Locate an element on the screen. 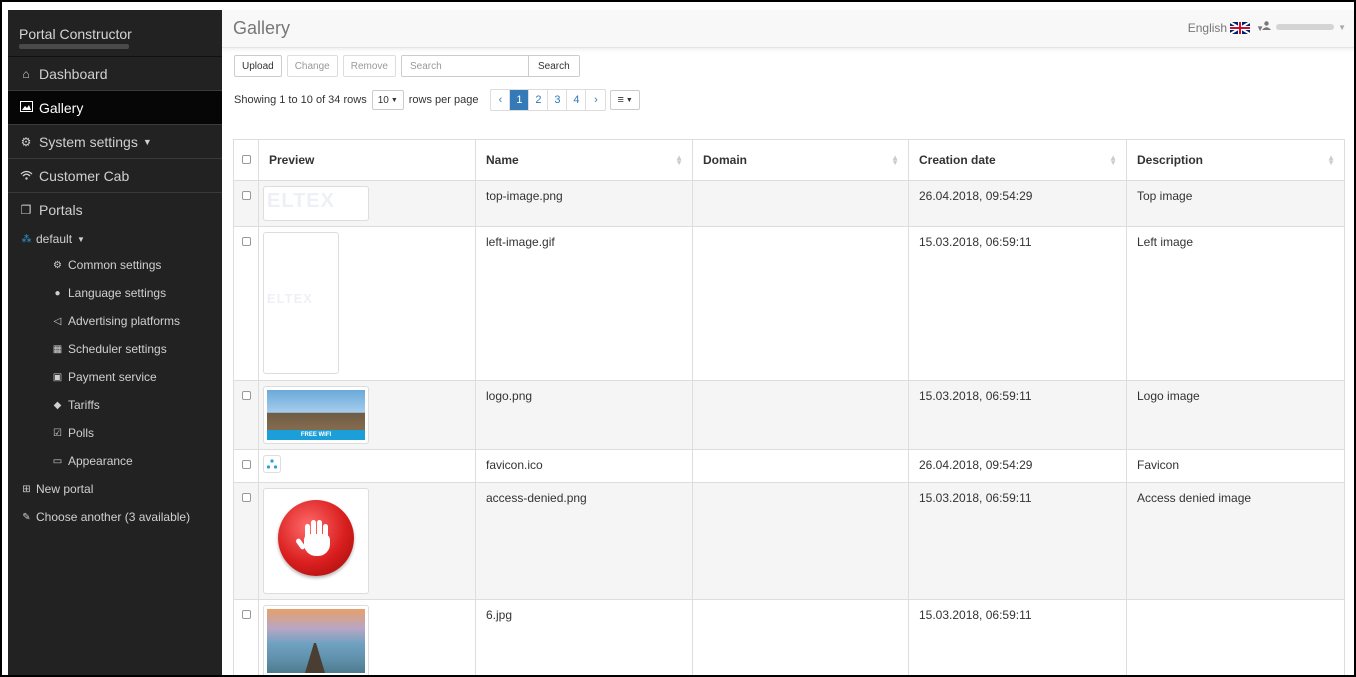 The width and height of the screenshot is (1356, 677). table-row: 6.jpg 15.03.2018, 06:59:11 is located at coordinates (789, 637).